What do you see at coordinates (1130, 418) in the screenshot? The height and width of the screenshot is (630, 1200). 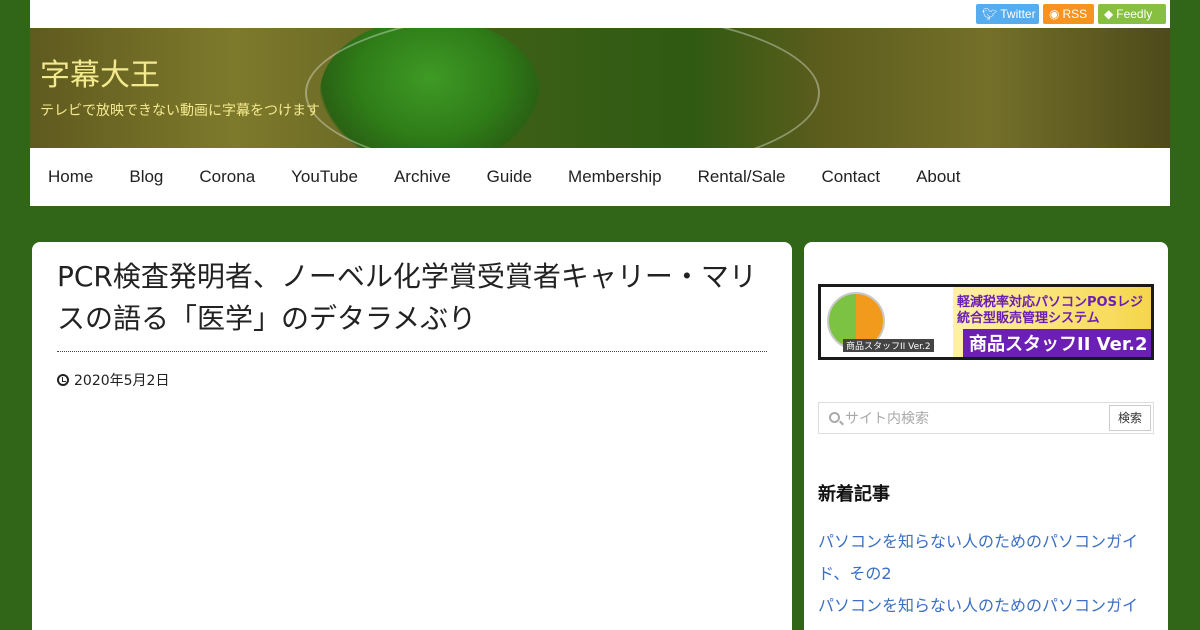 I see `search-button: 検索` at bounding box center [1130, 418].